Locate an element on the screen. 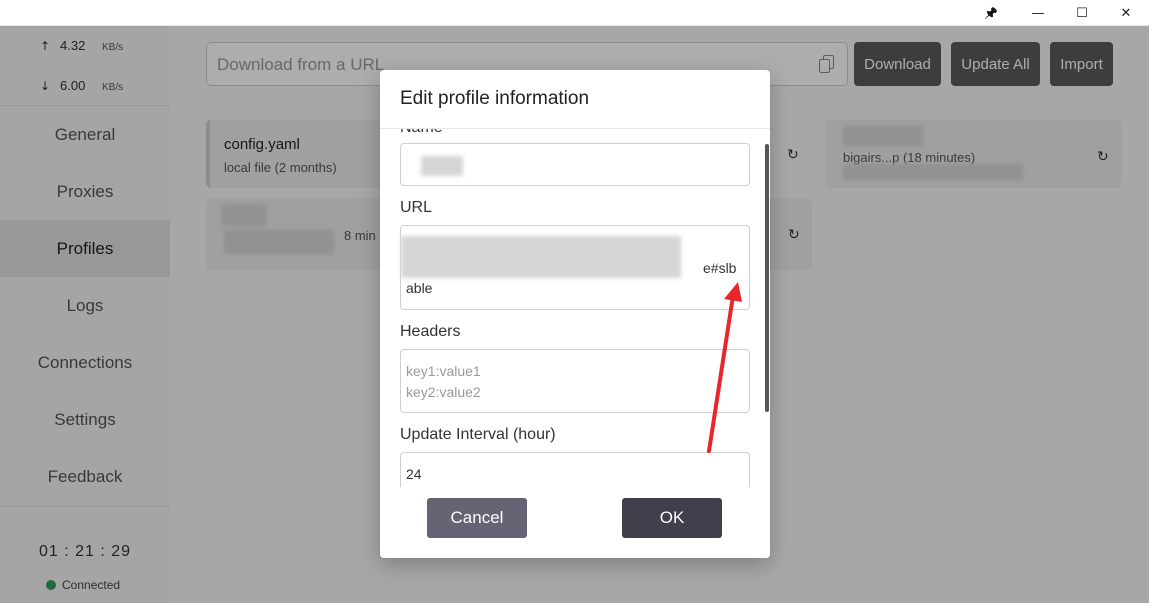  maximize-button: ☐ is located at coordinates (1082, 13).